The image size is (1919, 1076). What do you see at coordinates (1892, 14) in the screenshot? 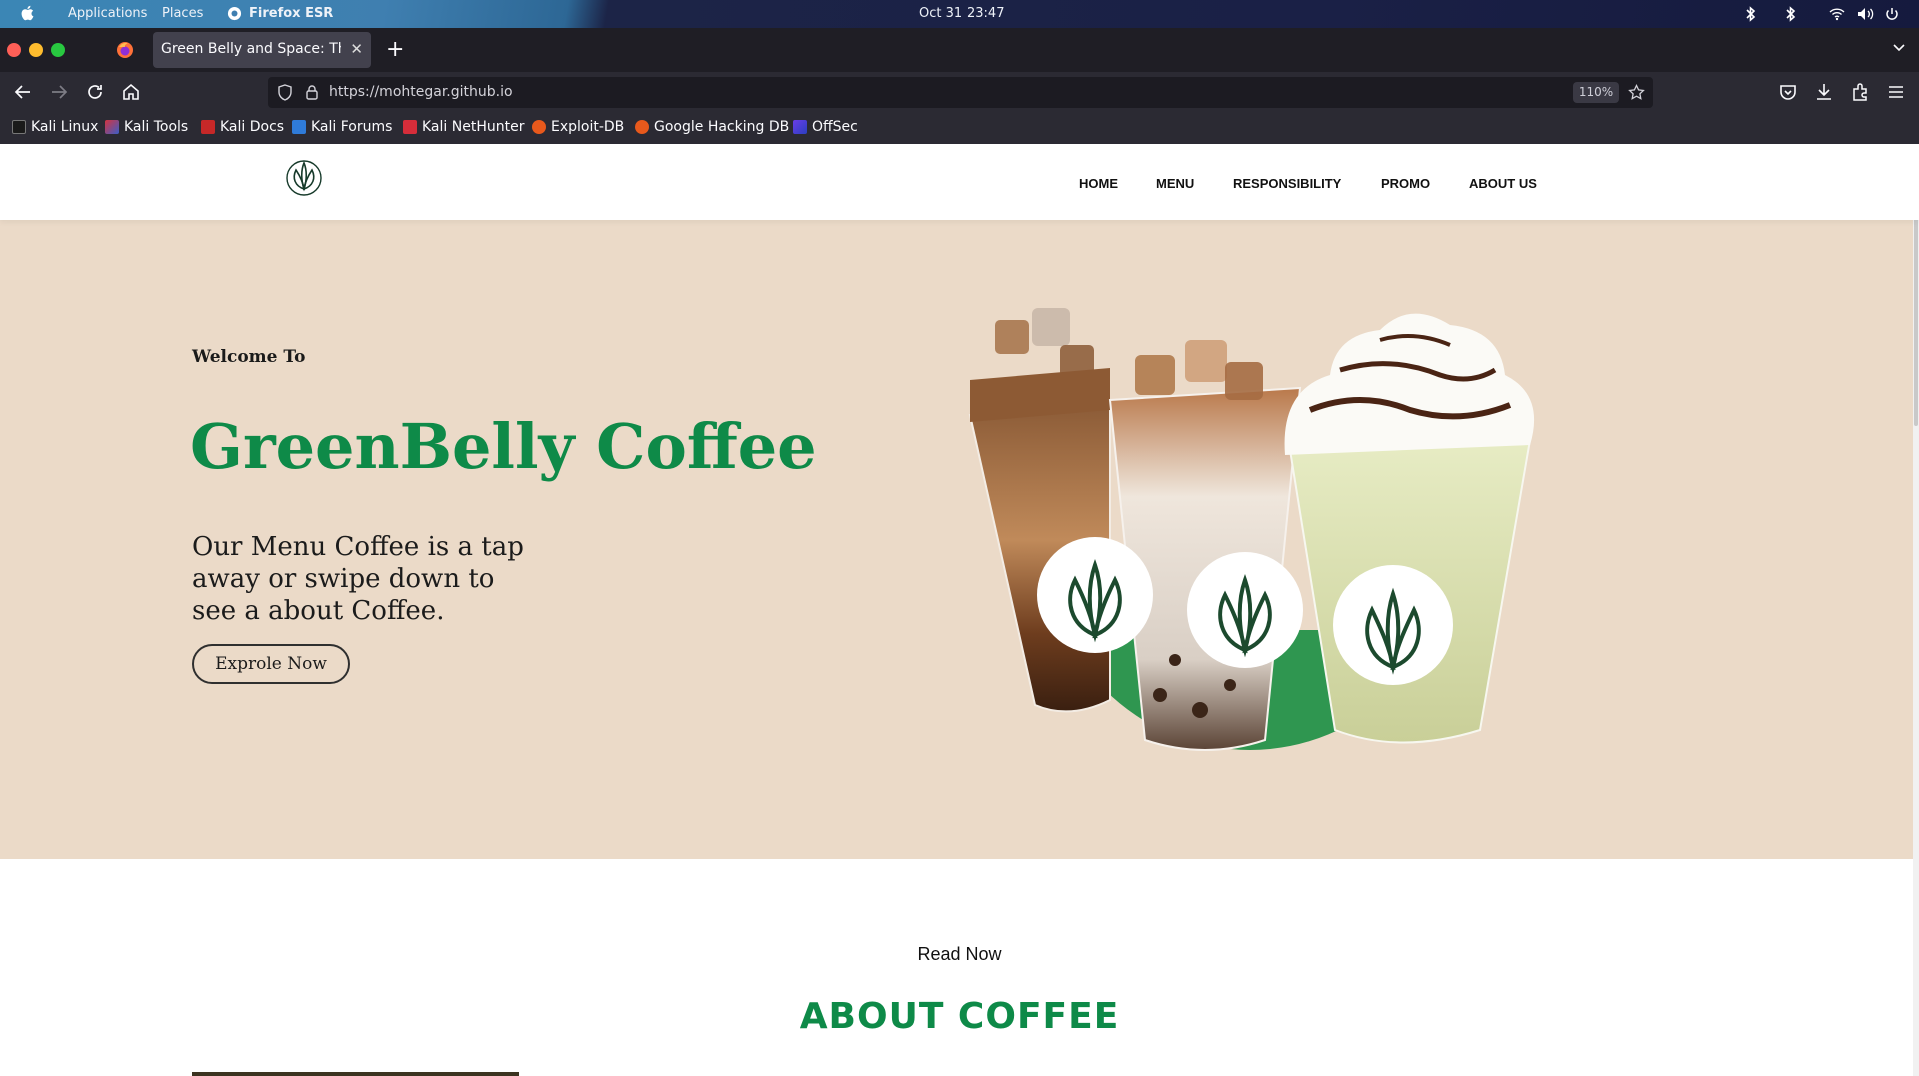
I see `power-icon` at bounding box center [1892, 14].